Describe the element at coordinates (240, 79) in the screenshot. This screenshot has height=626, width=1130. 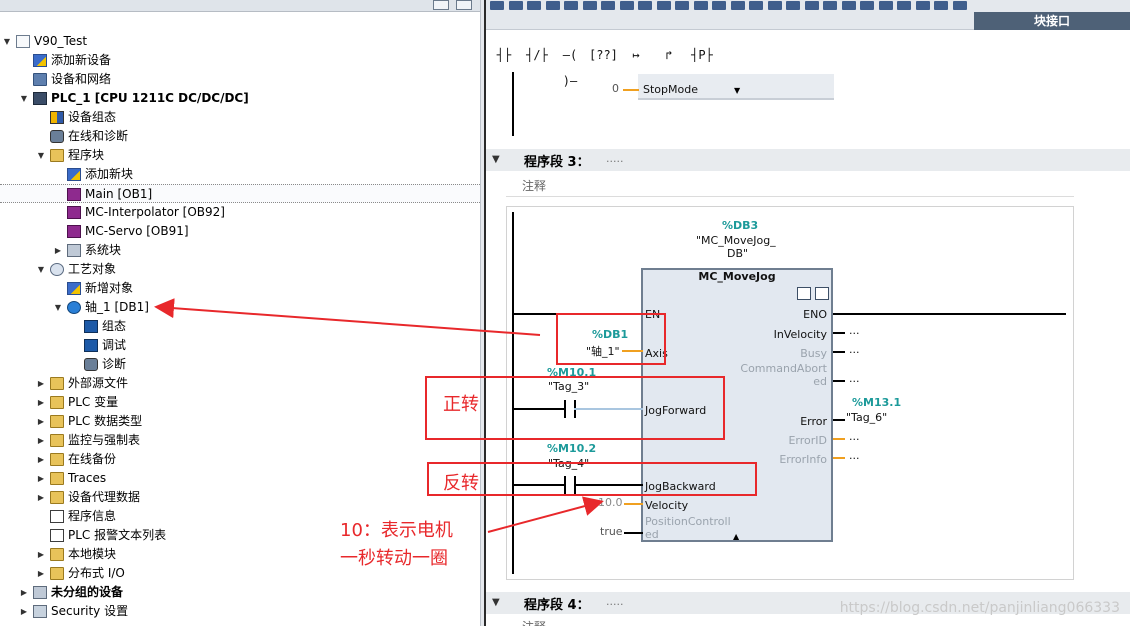
I see `tree-item: 设备和网络` at that location.